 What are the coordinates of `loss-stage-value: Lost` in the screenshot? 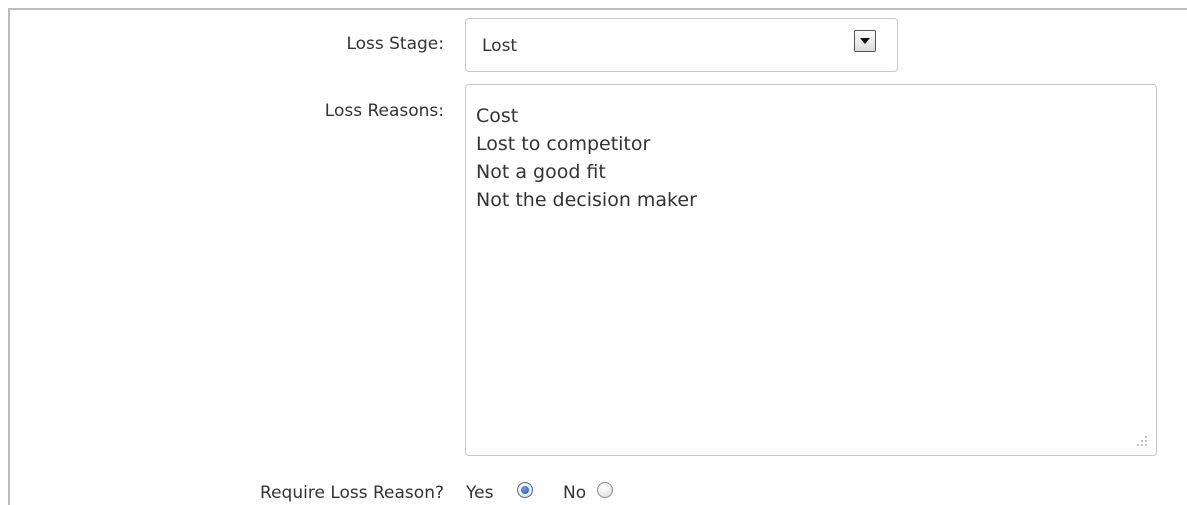 It's located at (500, 46).